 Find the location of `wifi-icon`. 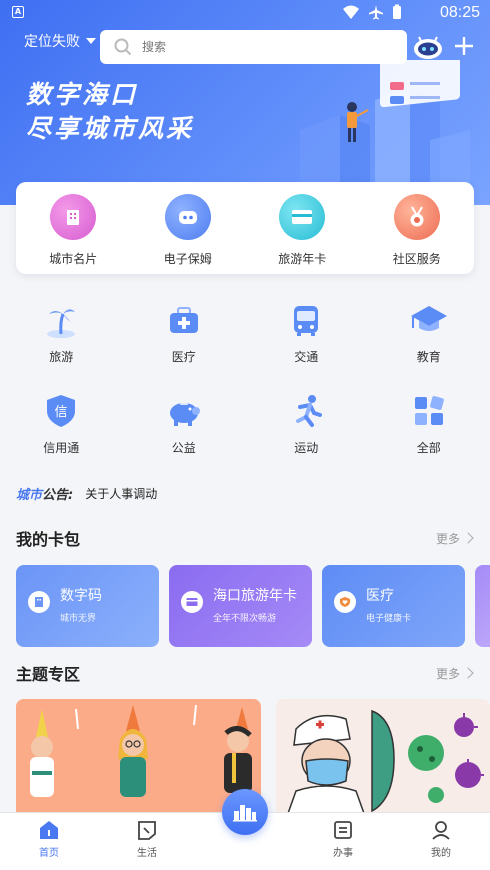

wifi-icon is located at coordinates (351, 12).